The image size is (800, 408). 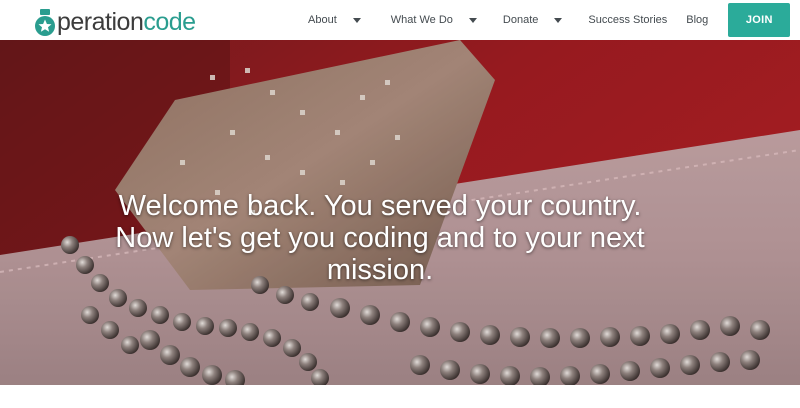 What do you see at coordinates (380, 206) in the screenshot?
I see `hero-headline-line-1: Welcome back. You served your country.` at bounding box center [380, 206].